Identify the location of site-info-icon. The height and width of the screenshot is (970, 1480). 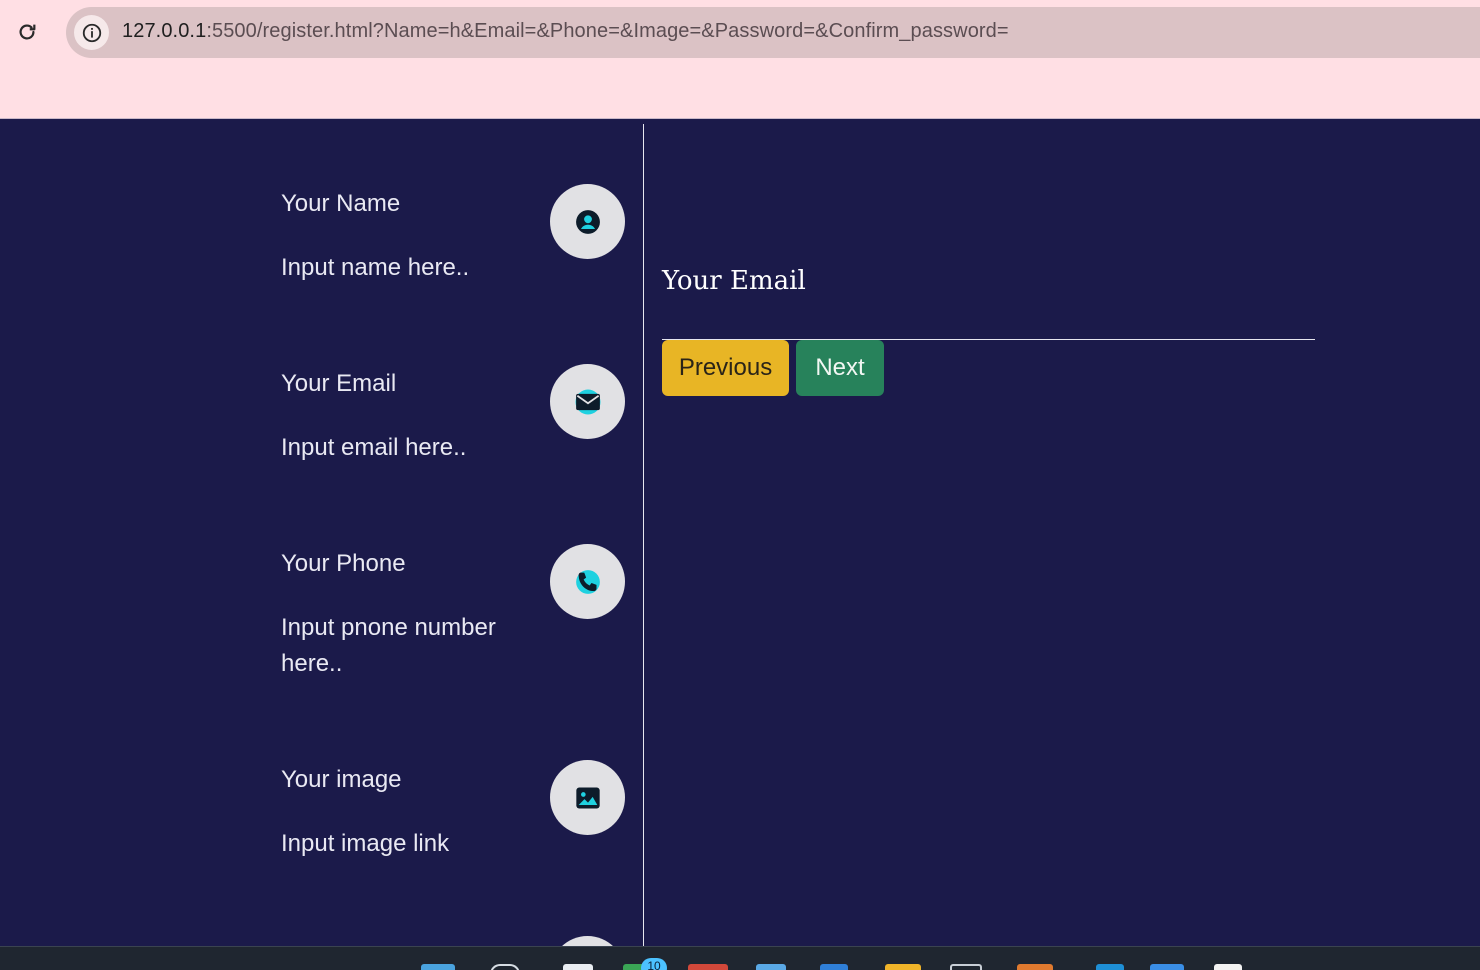
(91, 32).